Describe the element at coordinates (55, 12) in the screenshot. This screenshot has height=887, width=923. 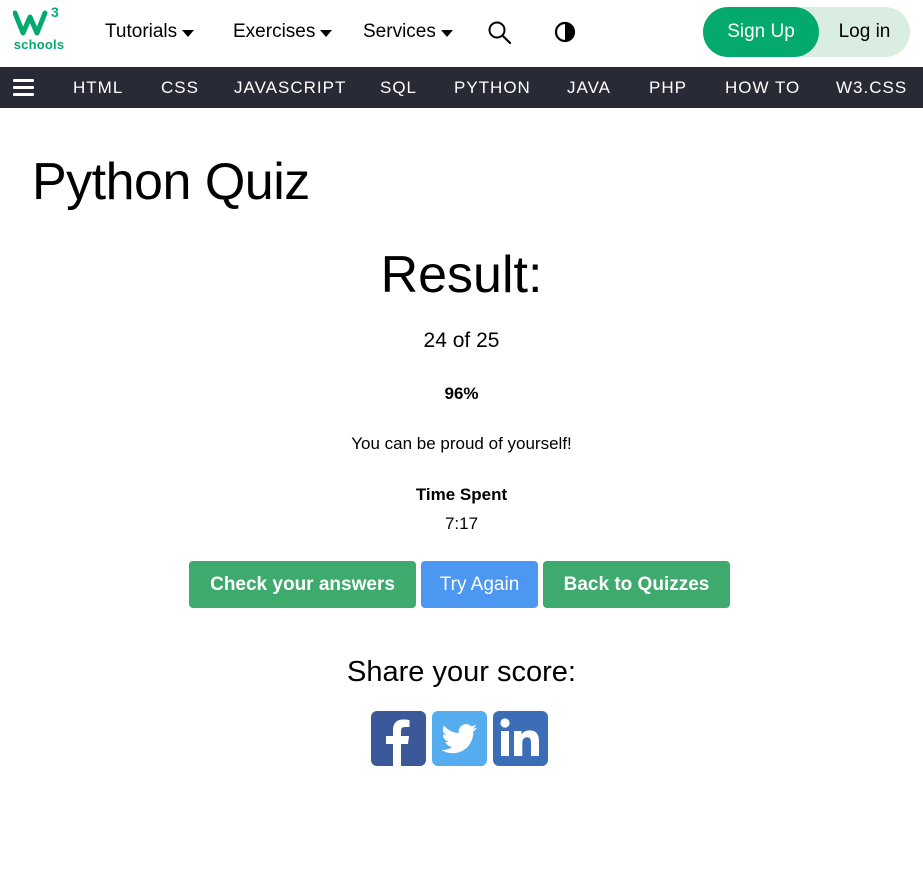
I see `logo-superscript: 3` at that location.